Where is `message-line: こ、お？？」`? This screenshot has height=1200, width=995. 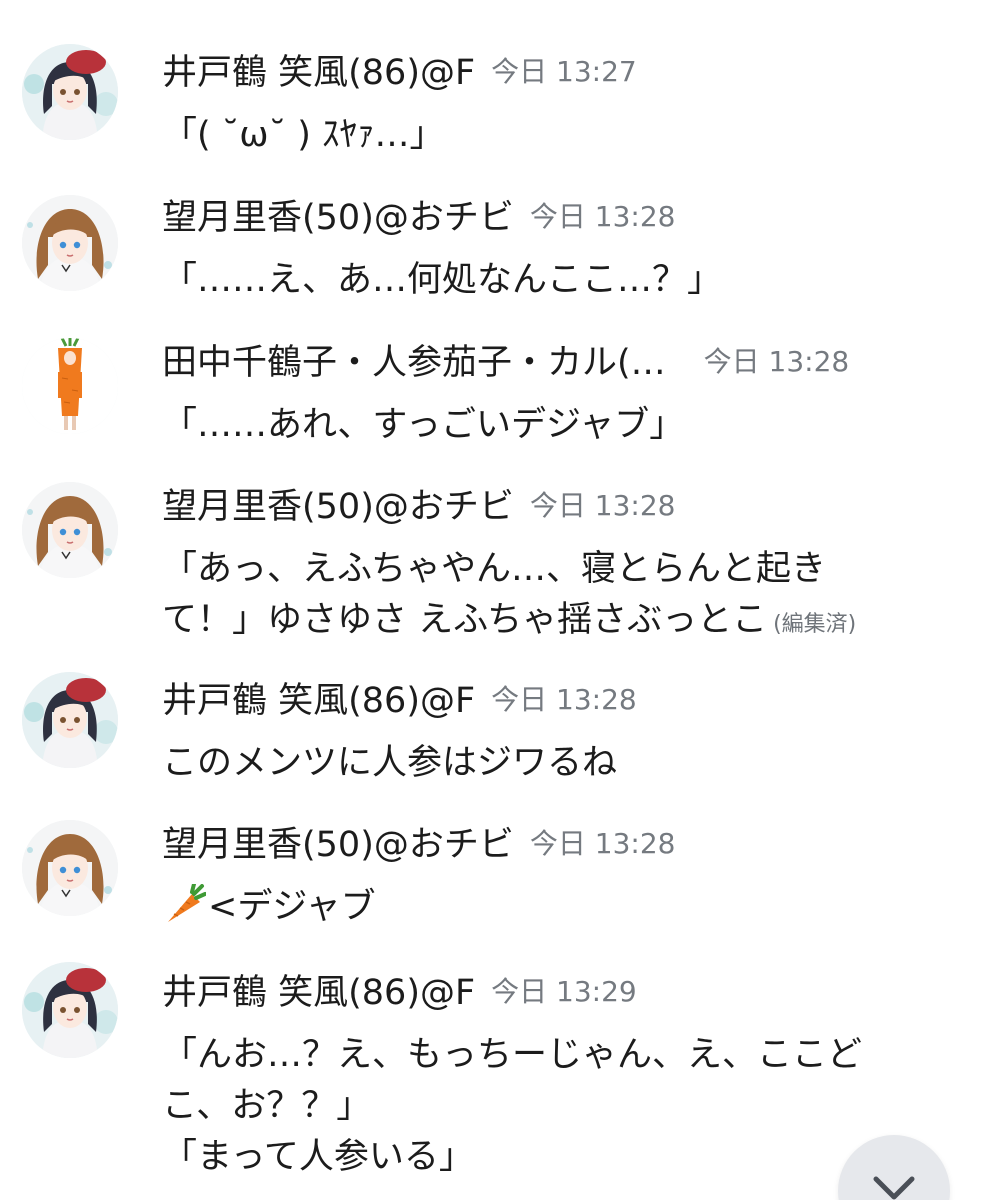
message-line: こ、お？？」 is located at coordinates (267, 1106).